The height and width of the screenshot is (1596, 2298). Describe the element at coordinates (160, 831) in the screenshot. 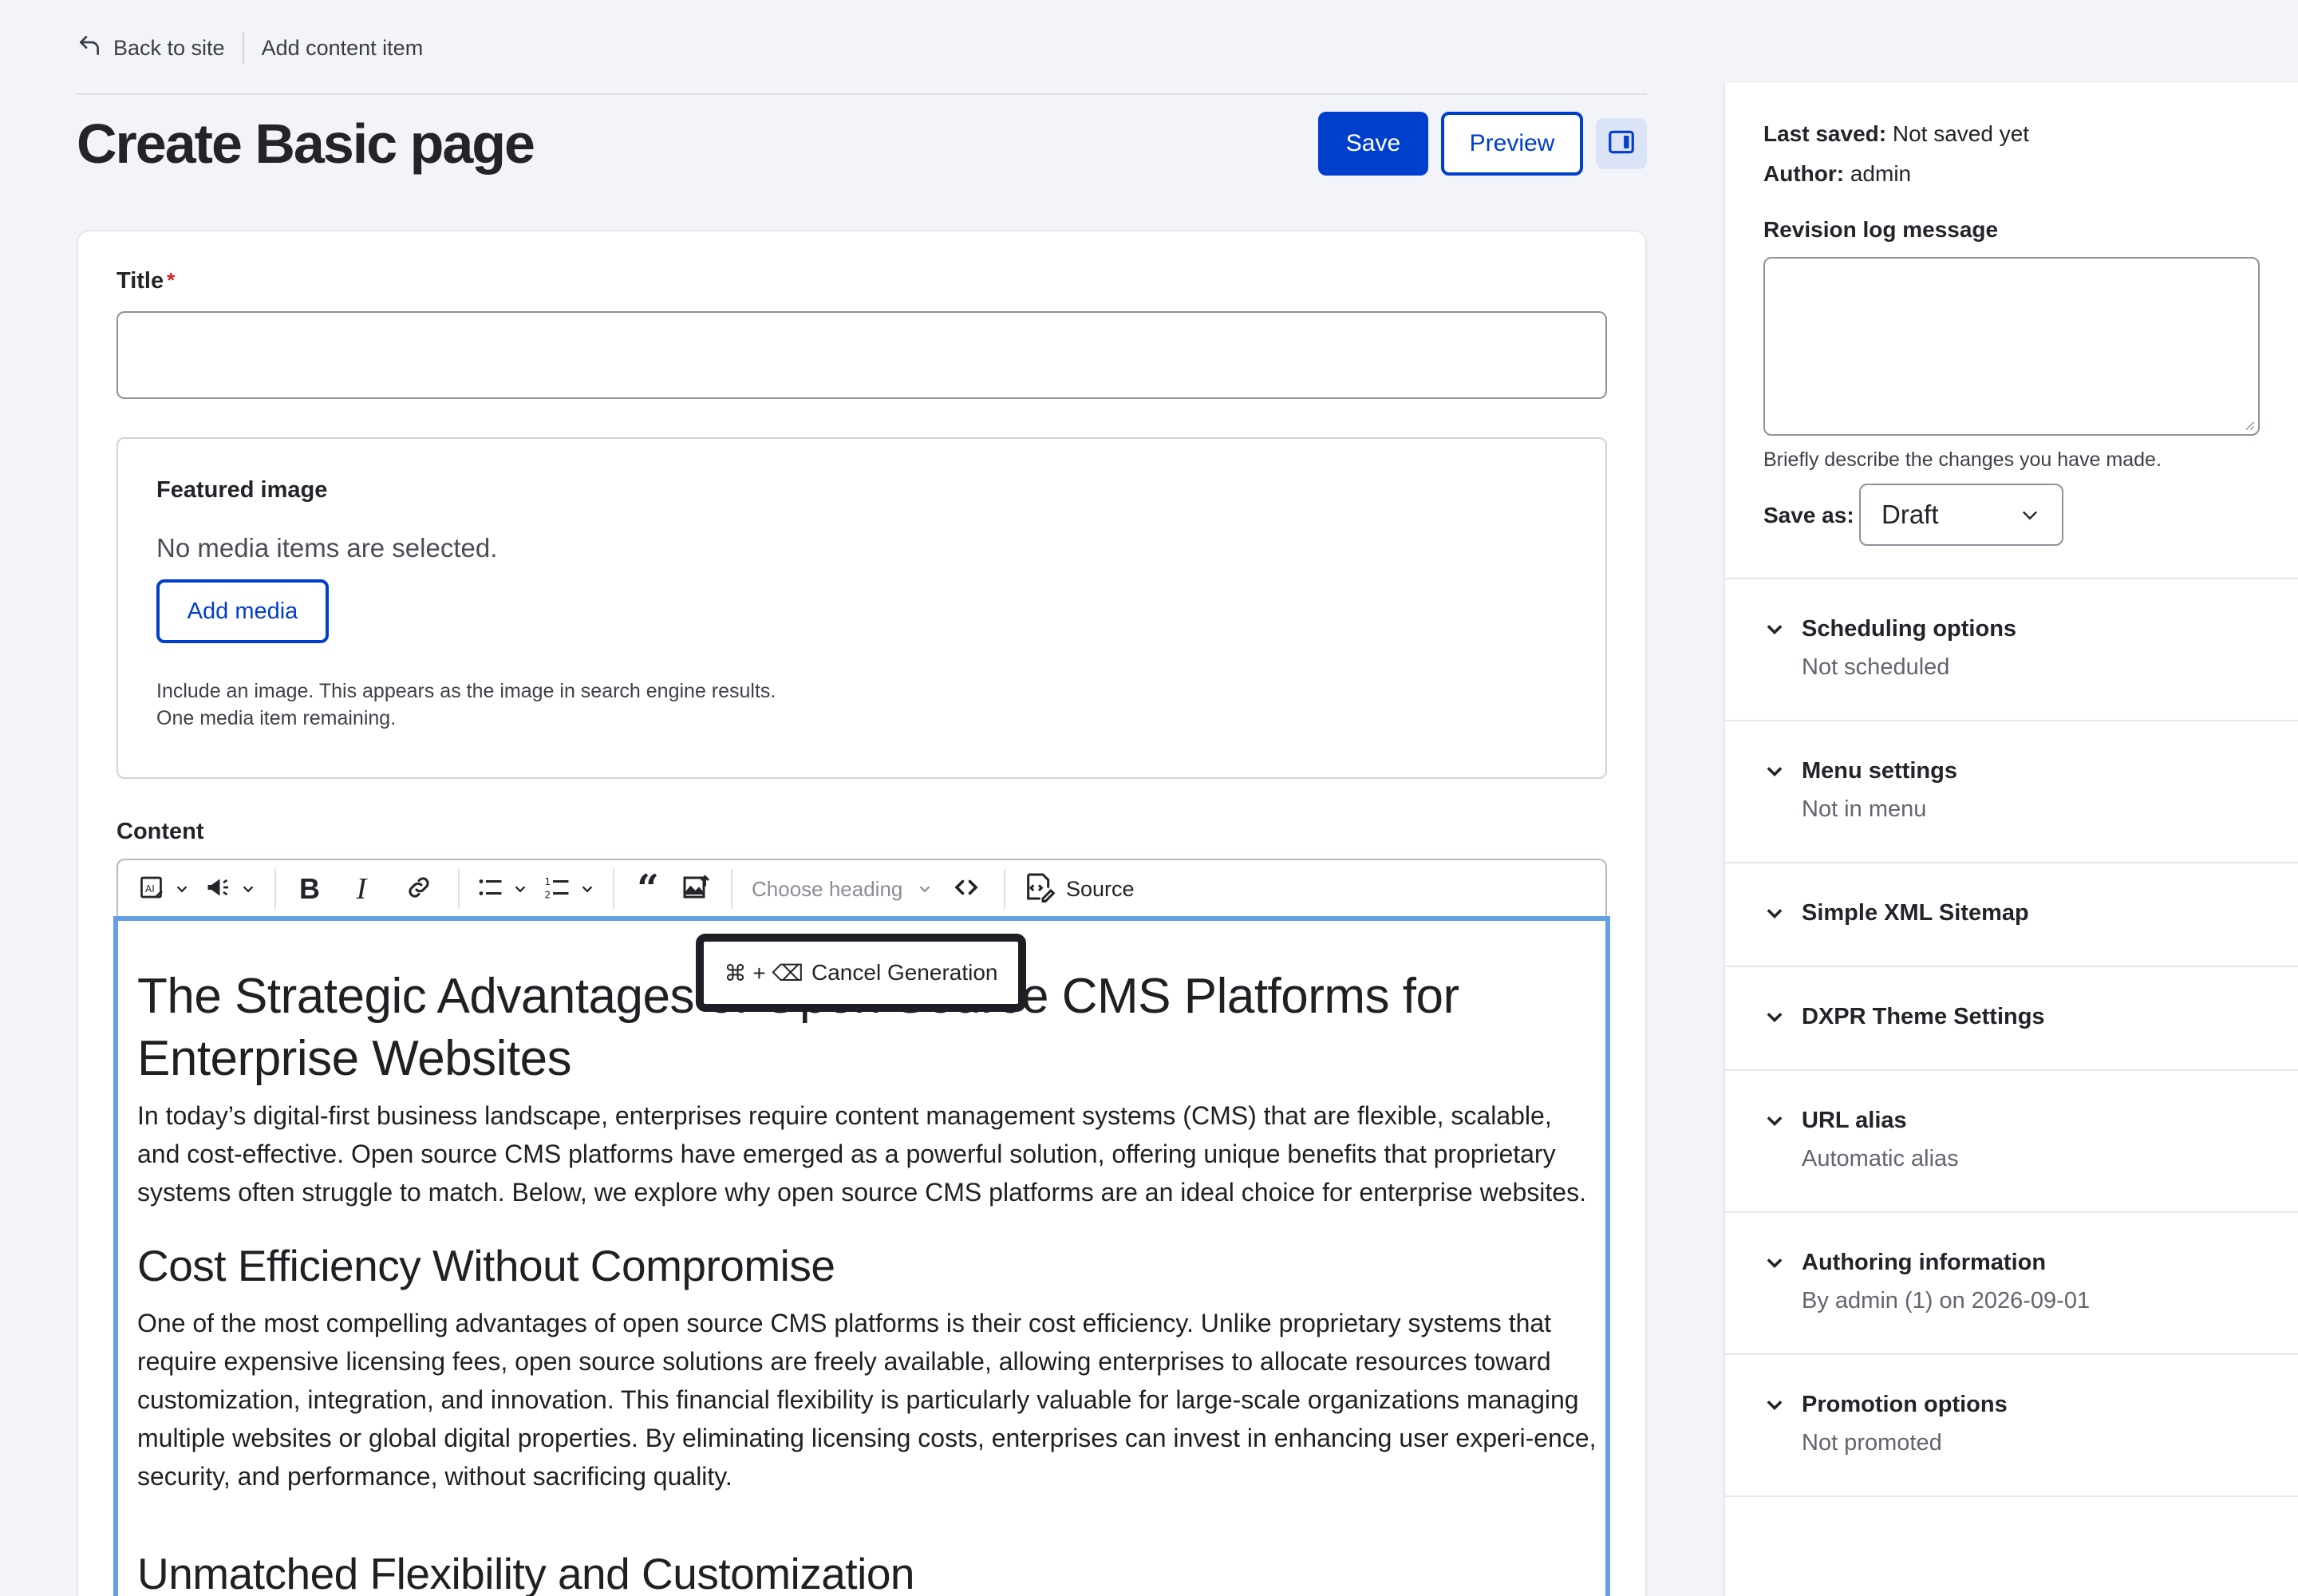

I see `content-field-label: Content` at that location.